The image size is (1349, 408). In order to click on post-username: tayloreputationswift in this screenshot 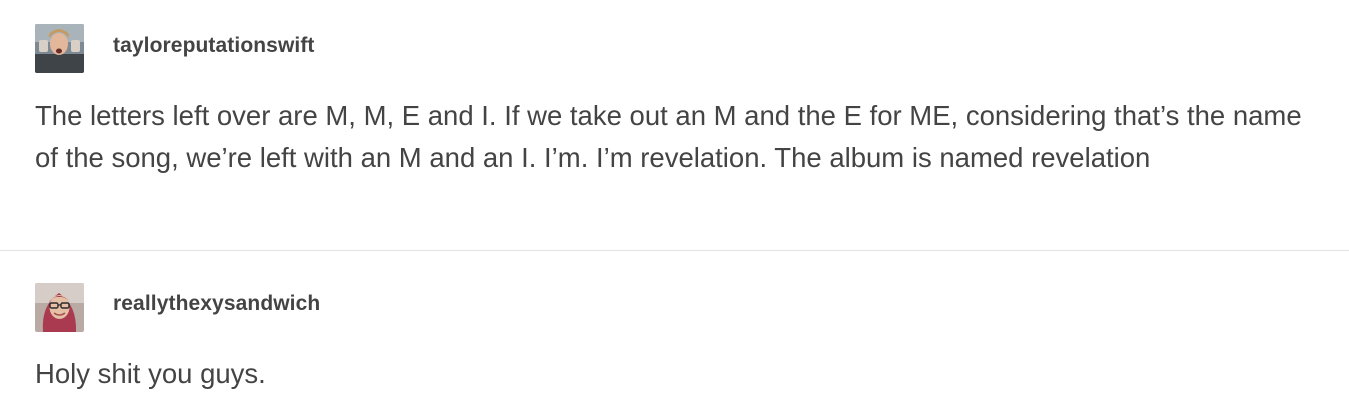, I will do `click(214, 46)`.